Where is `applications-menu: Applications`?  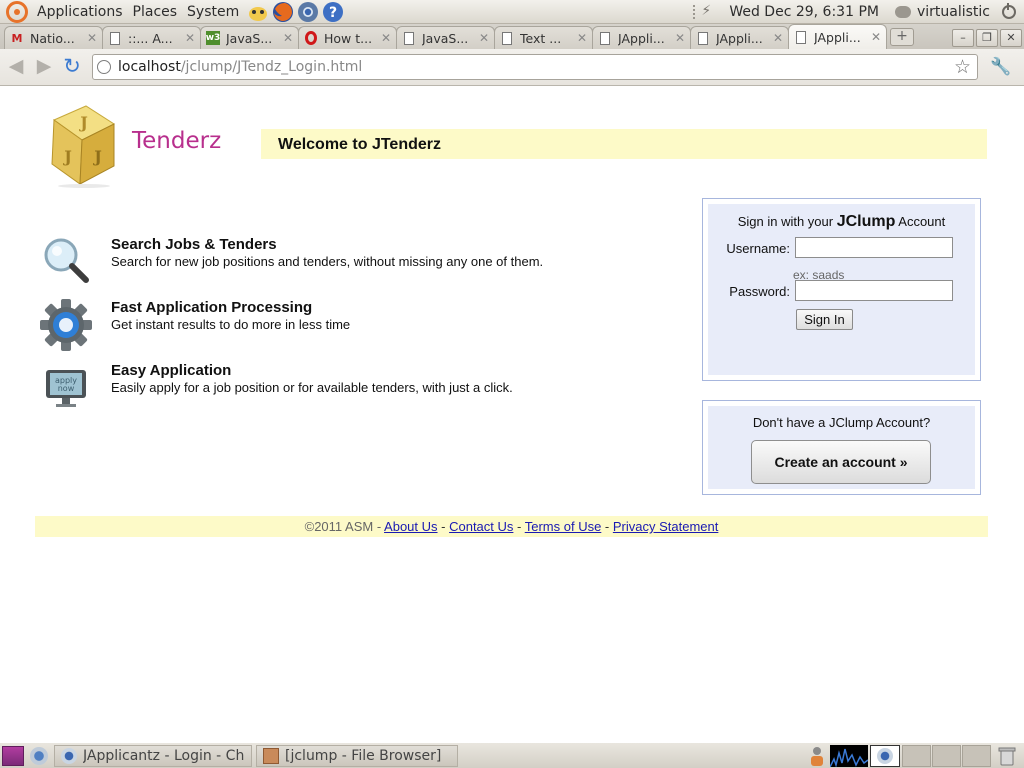
applications-menu: Applications is located at coordinates (80, 12).